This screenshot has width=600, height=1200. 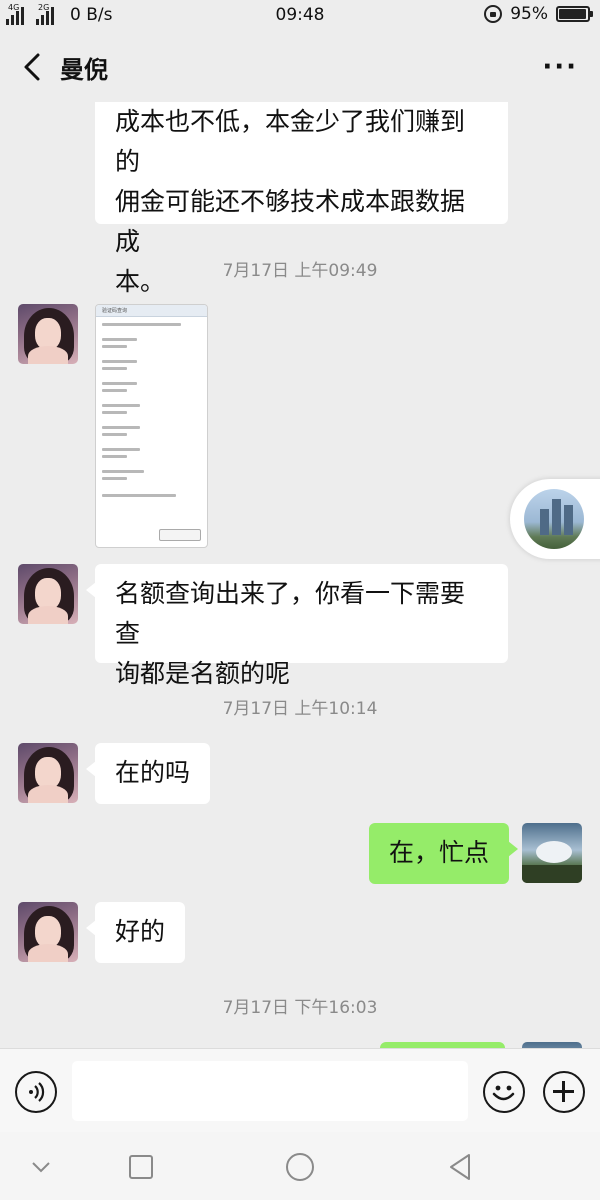 I want to click on system-nav-bar, so click(x=300, y=1166).